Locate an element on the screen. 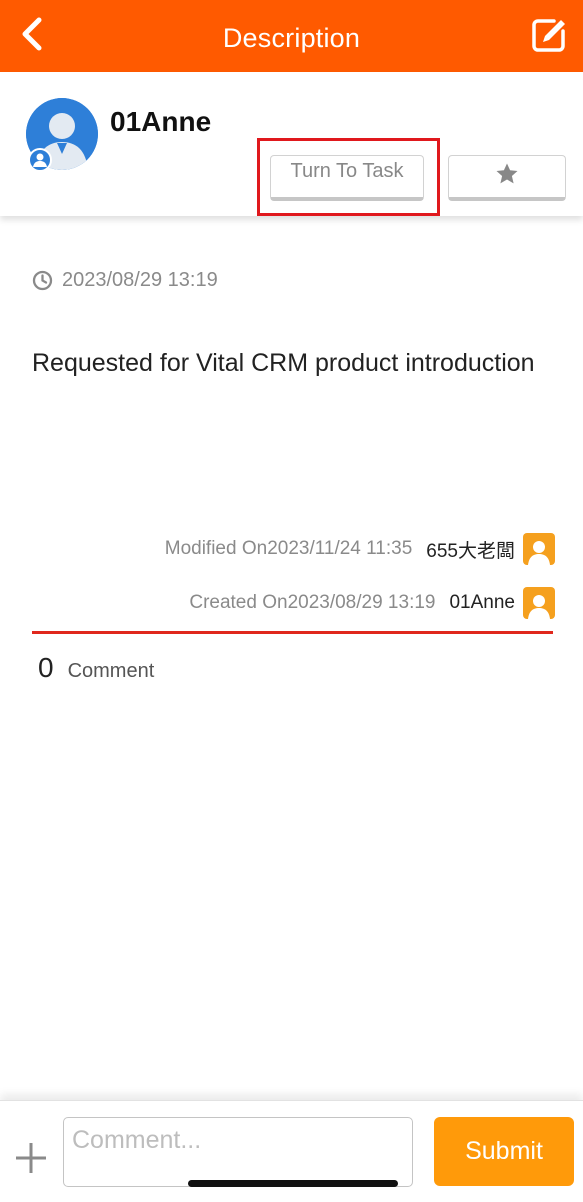 The image size is (583, 1202). role-badge-icon is located at coordinates (40, 160).